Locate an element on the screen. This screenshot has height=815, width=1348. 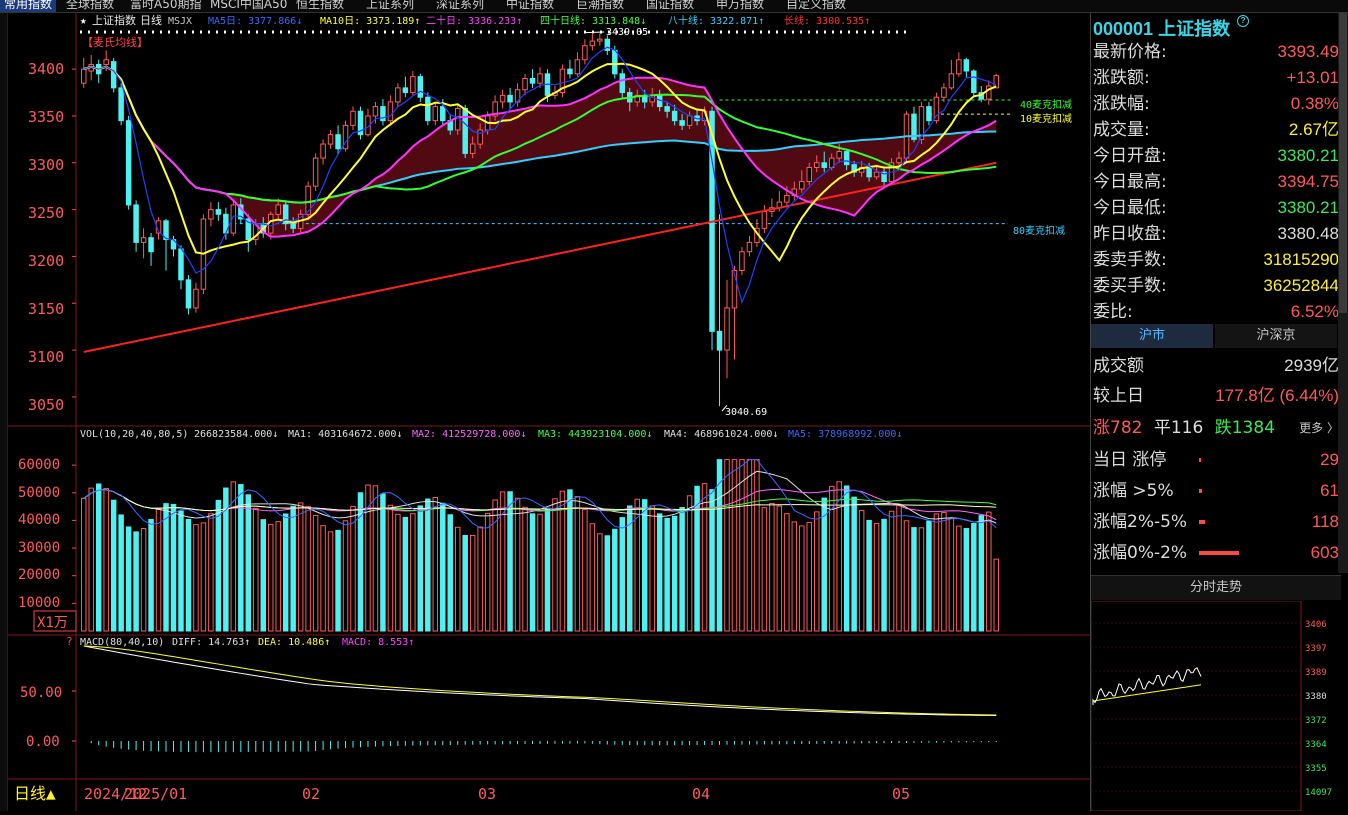
date-tick: 03 is located at coordinates (487, 794).